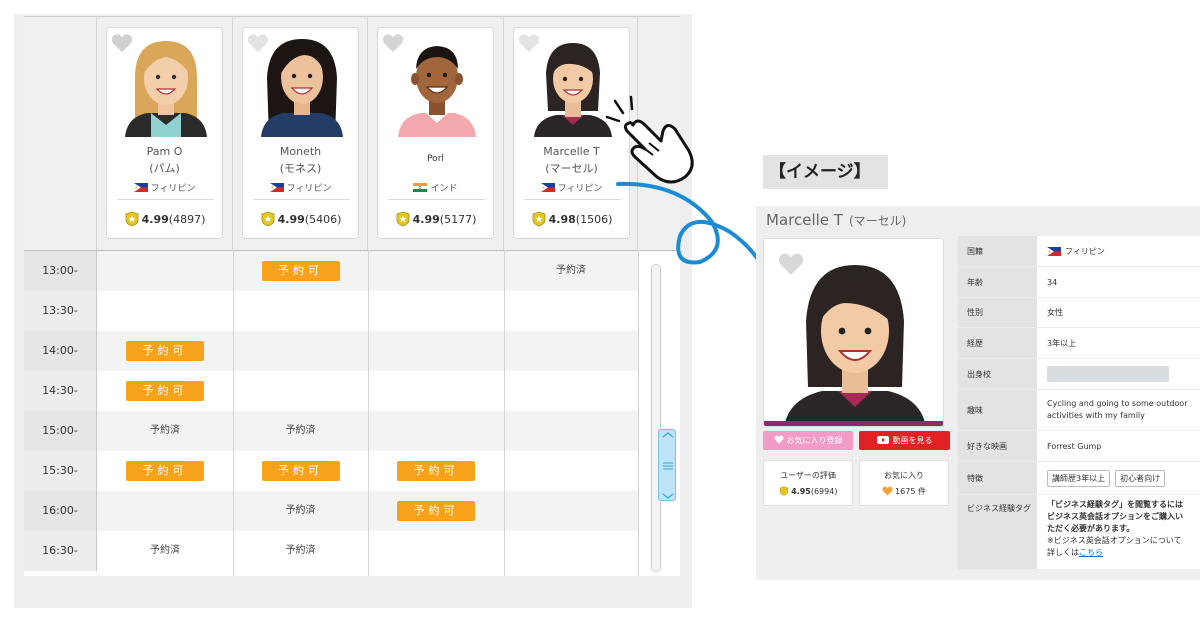 The width and height of the screenshot is (1200, 630). I want to click on detail-value, so click(1118, 374).